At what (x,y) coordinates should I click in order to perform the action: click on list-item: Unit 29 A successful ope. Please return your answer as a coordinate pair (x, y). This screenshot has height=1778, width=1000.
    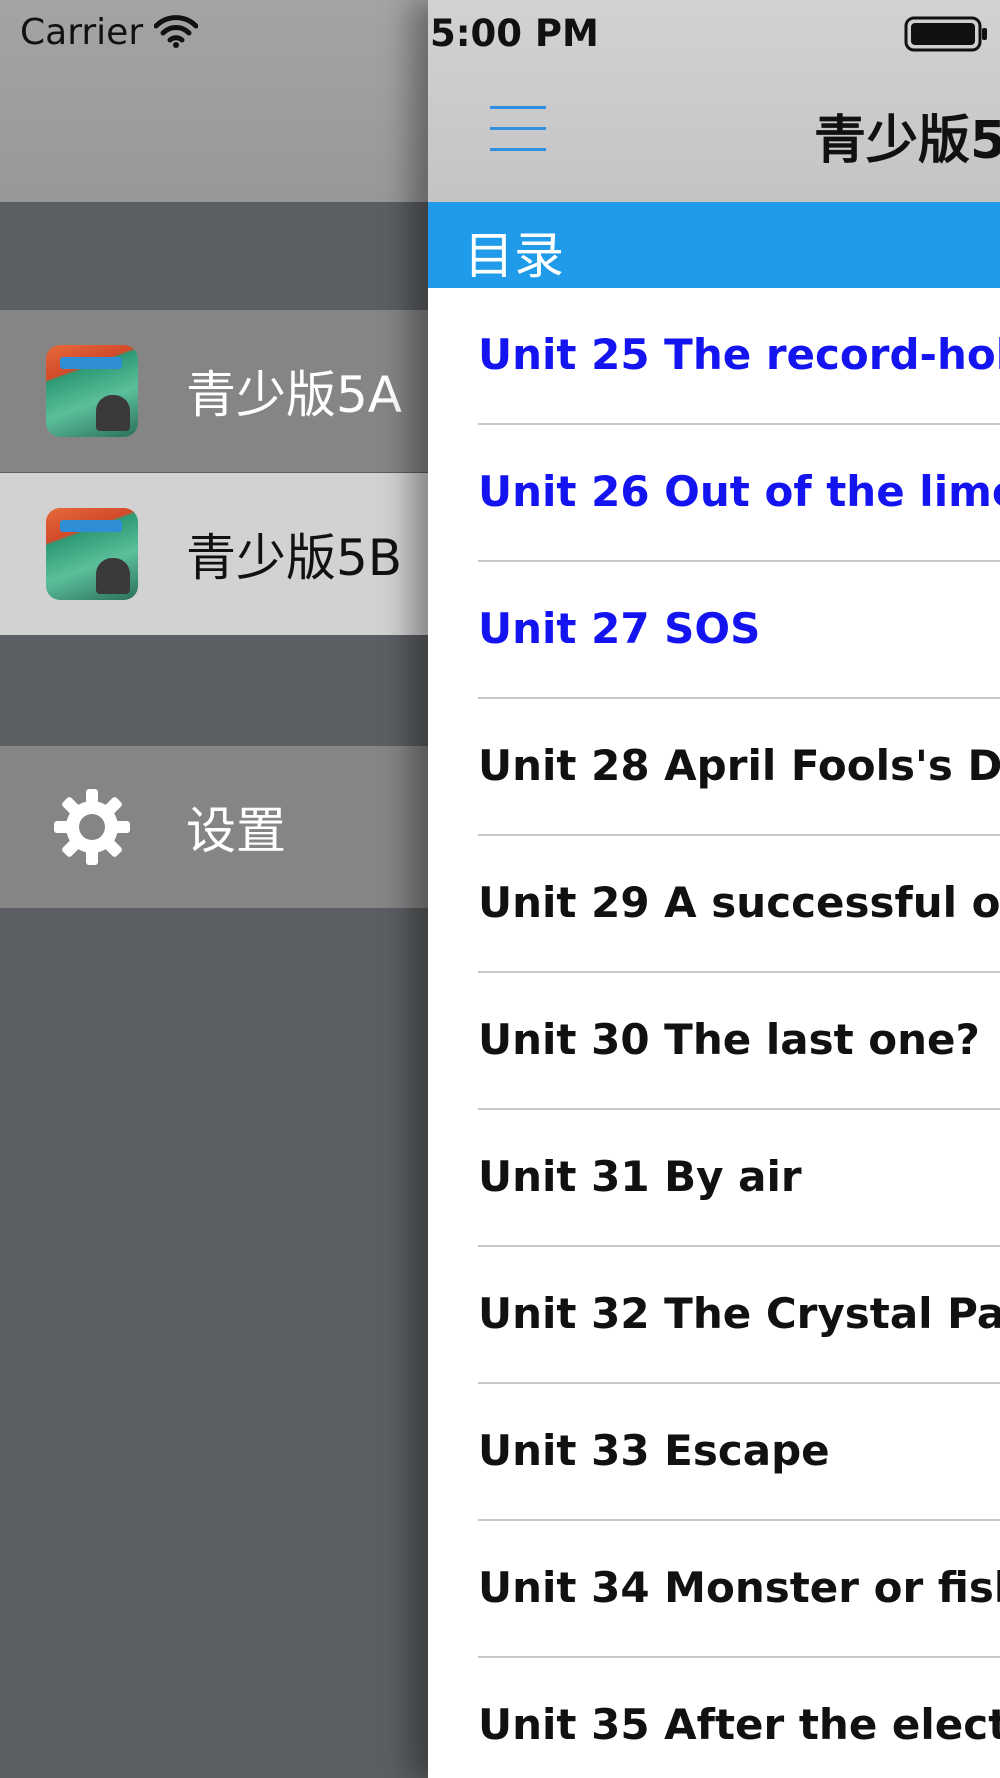
    Looking at the image, I should click on (714, 904).